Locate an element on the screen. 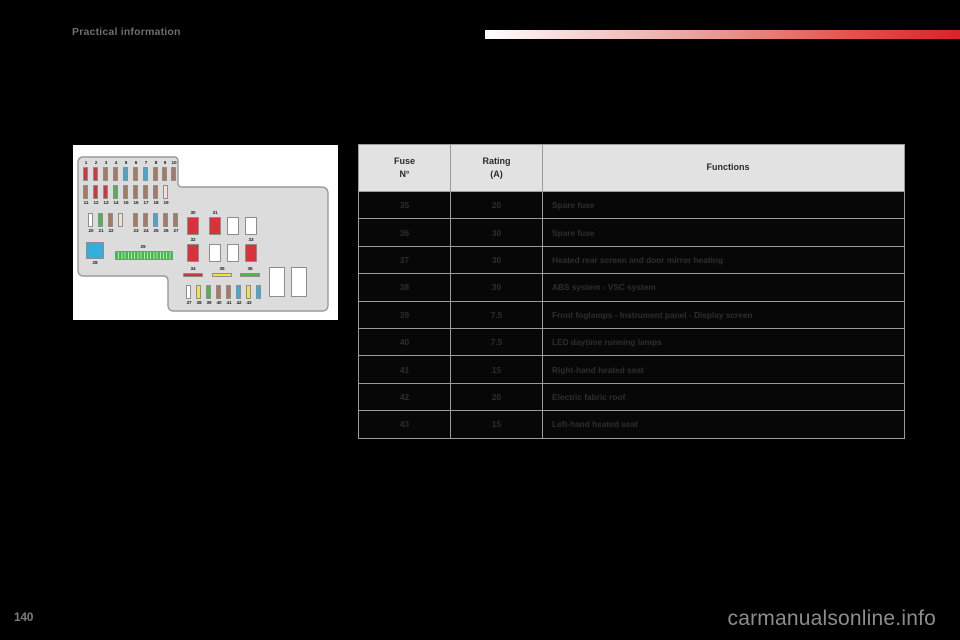 This screenshot has width=960, height=640. cell-fuse-function: LED daytime running lamps is located at coordinates (723, 342).